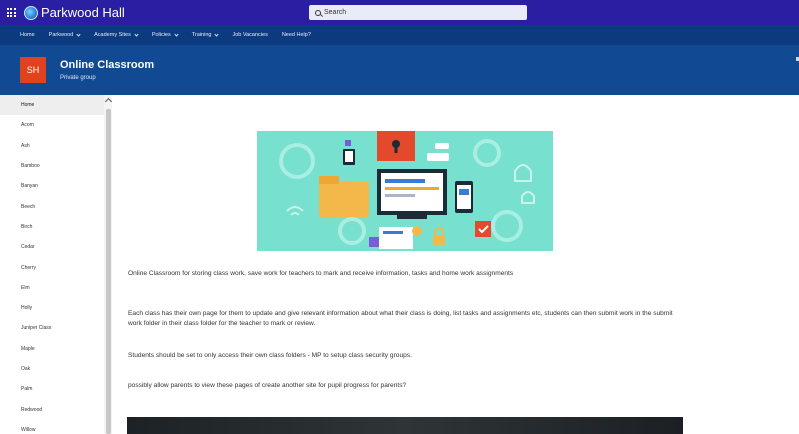 This screenshot has width=799, height=434. Describe the element at coordinates (52, 328) in the screenshot. I see `nav-item-juniper-class: Juniper Class` at that location.